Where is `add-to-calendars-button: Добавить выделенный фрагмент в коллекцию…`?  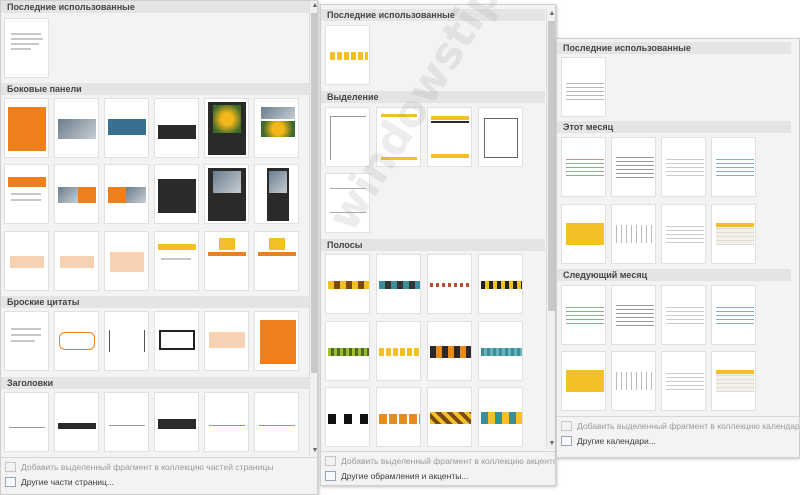
add-to-calendars-button: Добавить выделенный фрагмент в коллекцию… is located at coordinates (679, 426).